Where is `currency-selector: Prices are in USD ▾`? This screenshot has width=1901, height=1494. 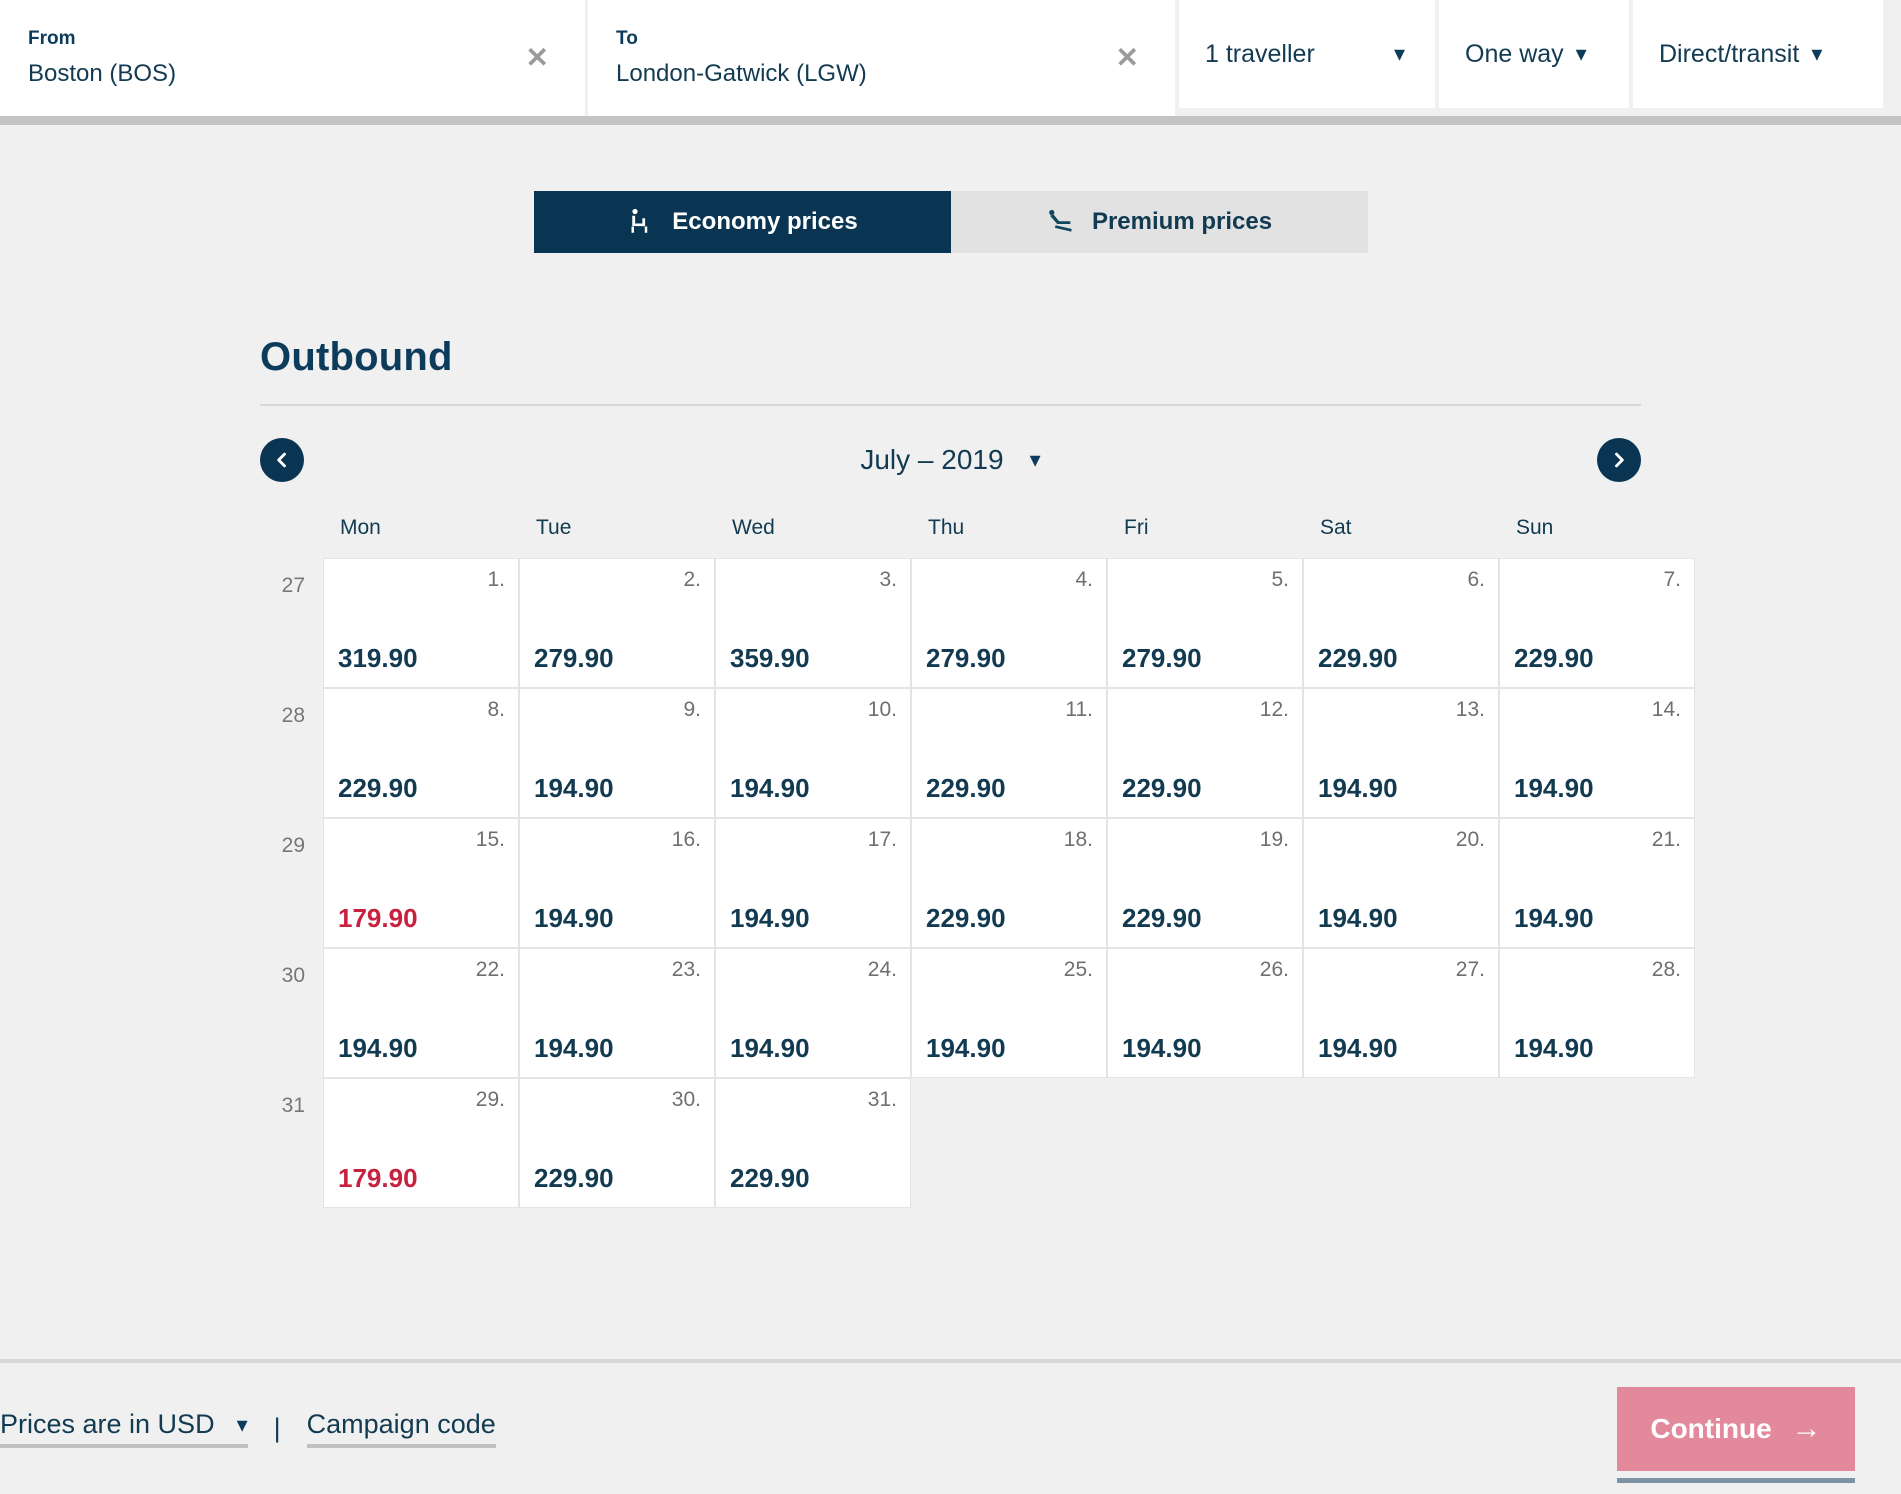 currency-selector: Prices are in USD ▾ is located at coordinates (124, 1428).